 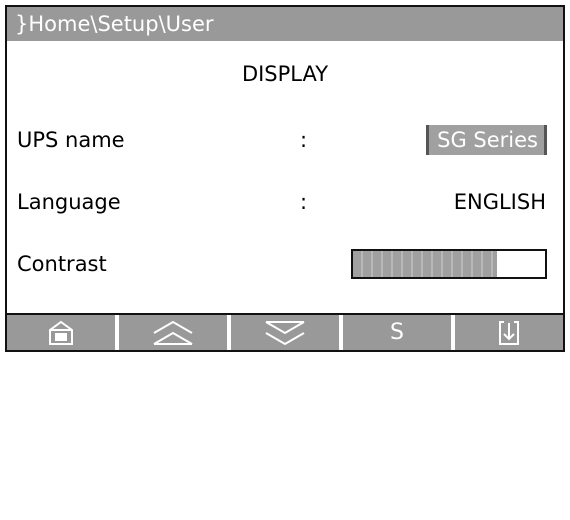 I want to click on scroll-up-button, so click(x=175, y=332).